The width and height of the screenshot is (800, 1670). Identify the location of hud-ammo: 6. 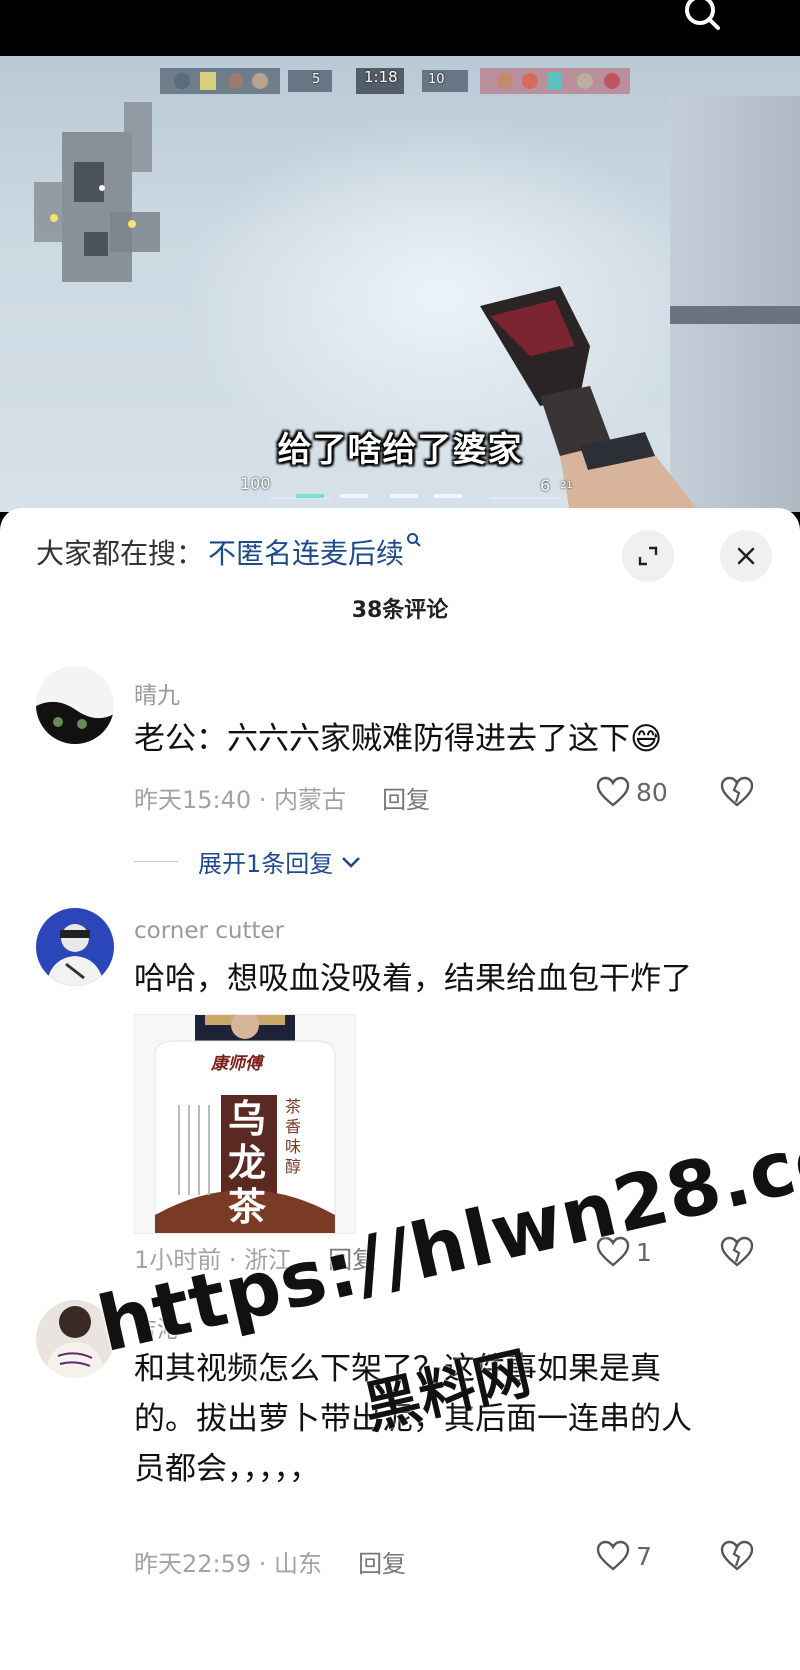
(545, 485).